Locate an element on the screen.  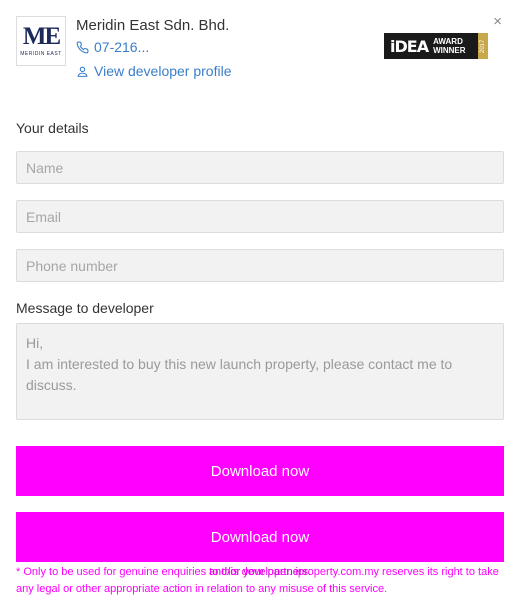
user-icon is located at coordinates (82, 71).